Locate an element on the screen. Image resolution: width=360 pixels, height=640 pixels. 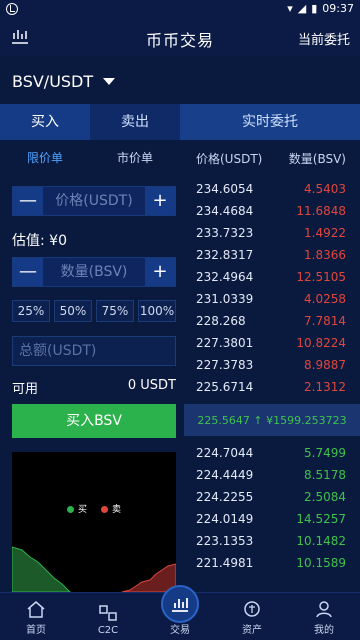
order-amount: 8.9887 is located at coordinates (325, 365).